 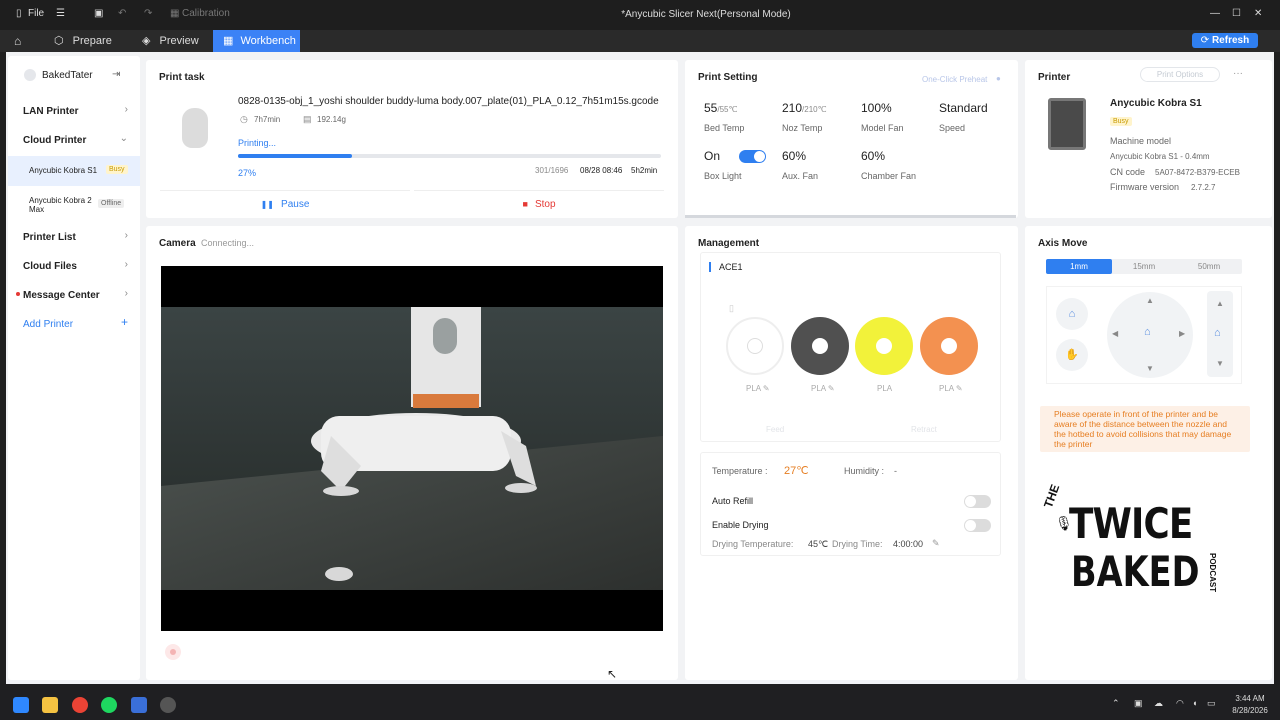 What do you see at coordinates (74, 171) in the screenshot?
I see `printer-item-kobra-s1: Anycubic Kobra S1 Busy` at bounding box center [74, 171].